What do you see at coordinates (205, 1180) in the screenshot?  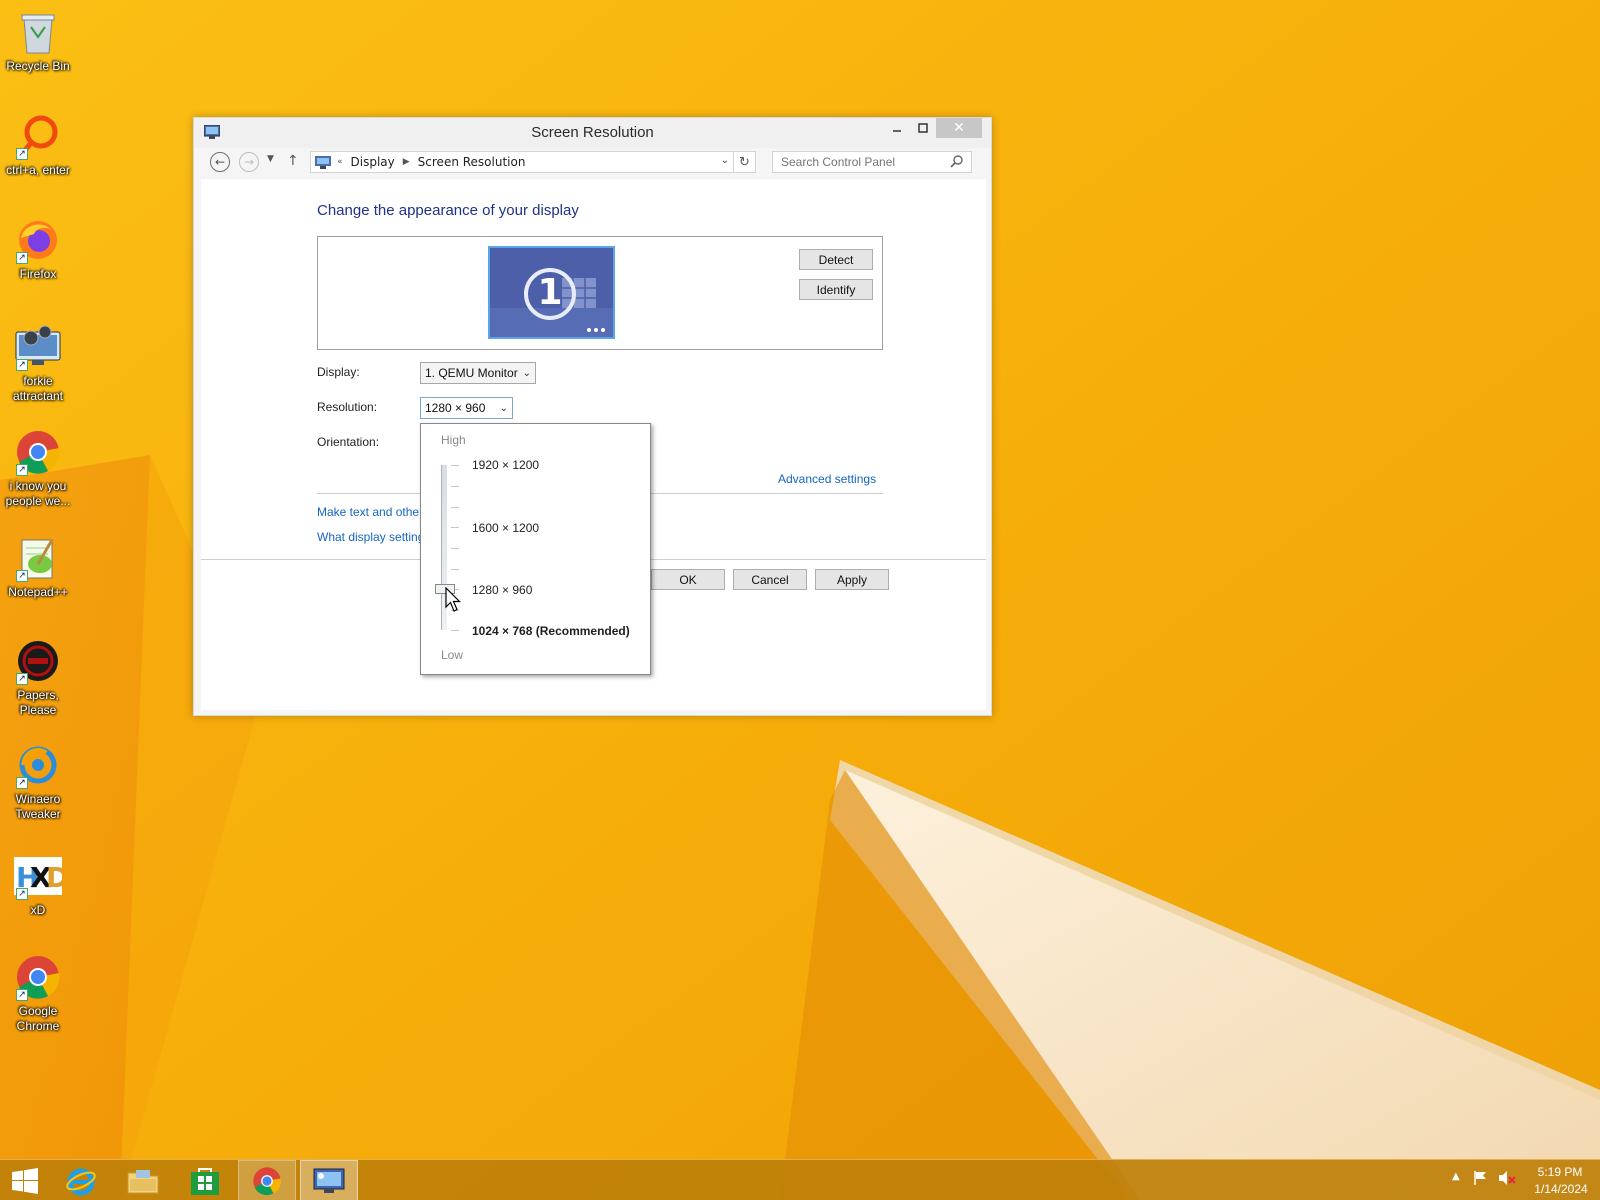 I see `taskbar-store` at bounding box center [205, 1180].